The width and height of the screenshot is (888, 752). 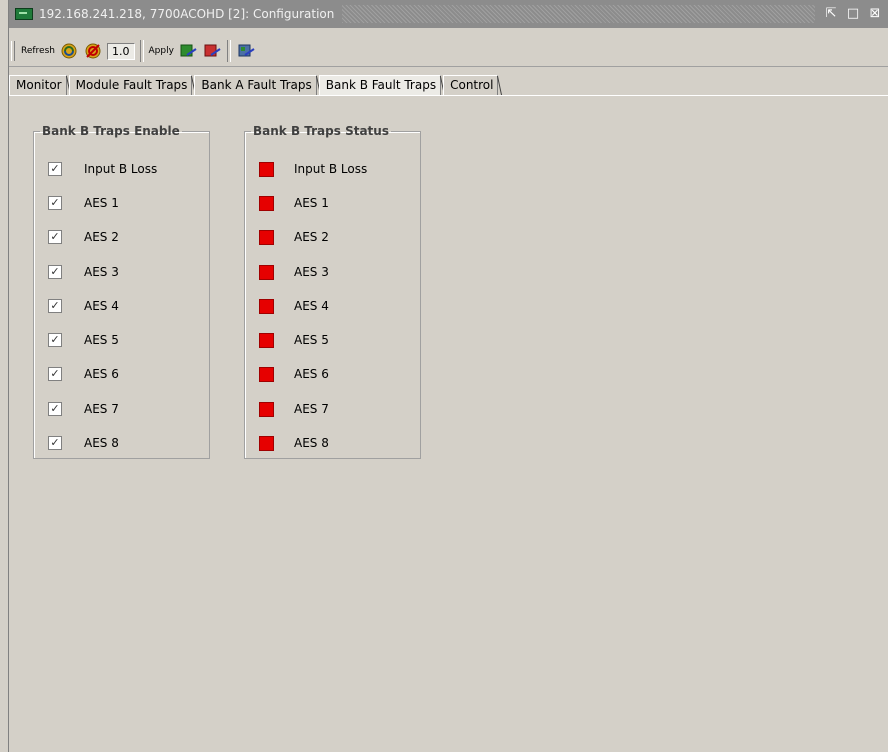 I want to click on aes-8-checkbox: ✓, so click(x=55, y=443).